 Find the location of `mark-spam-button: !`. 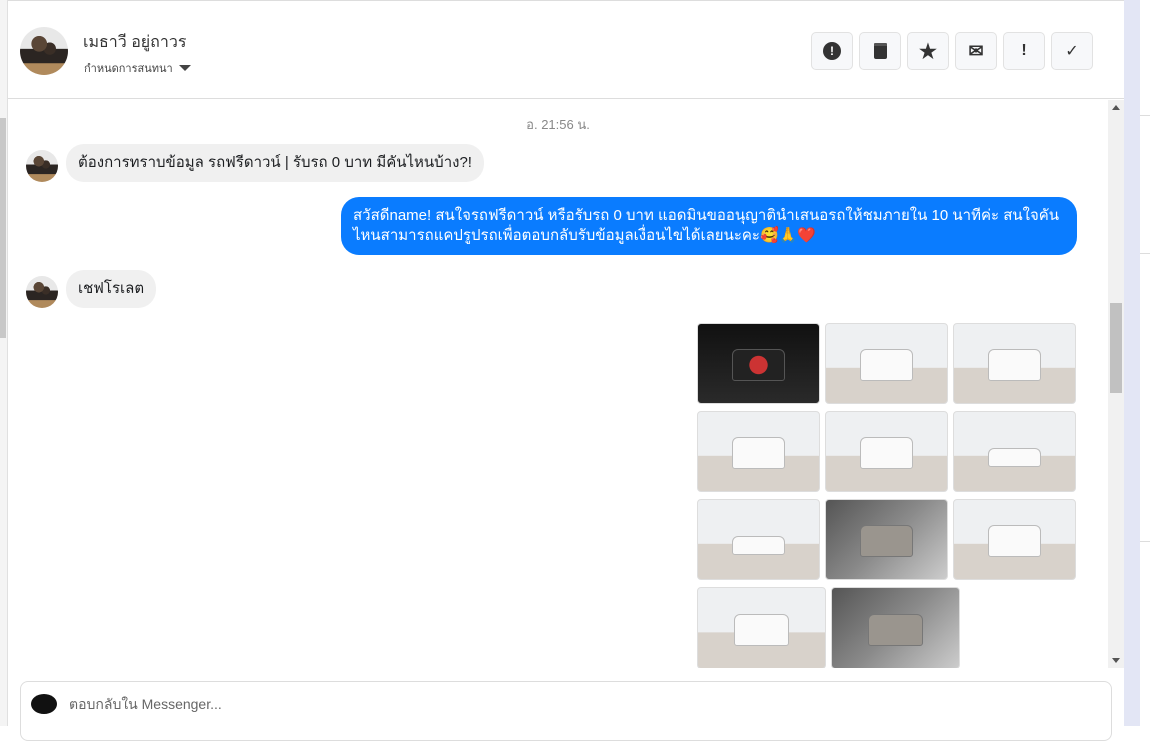

mark-spam-button: ! is located at coordinates (832, 51).